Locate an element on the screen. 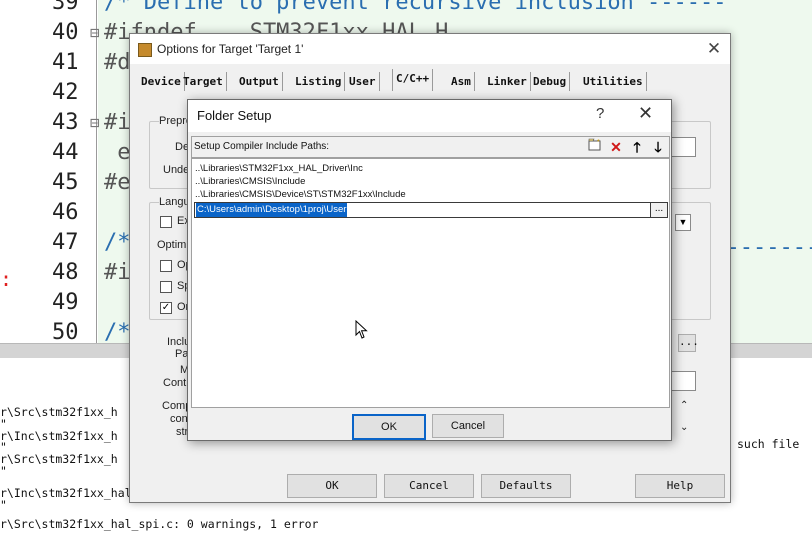 This screenshot has width=812, height=540. list-item: ..\Libraries\CMSIS\Include is located at coordinates (250, 182).